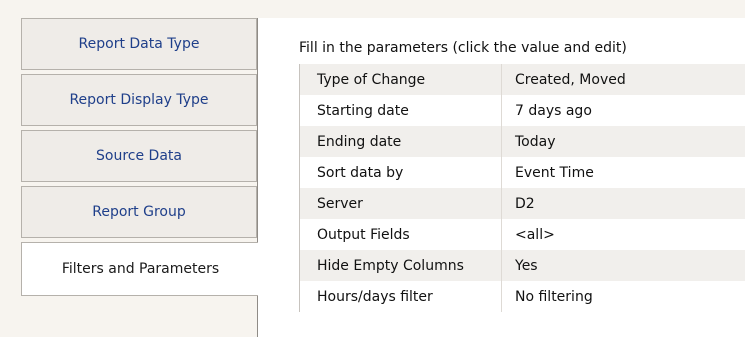  I want to click on param-value: 7 days ago, so click(623, 110).